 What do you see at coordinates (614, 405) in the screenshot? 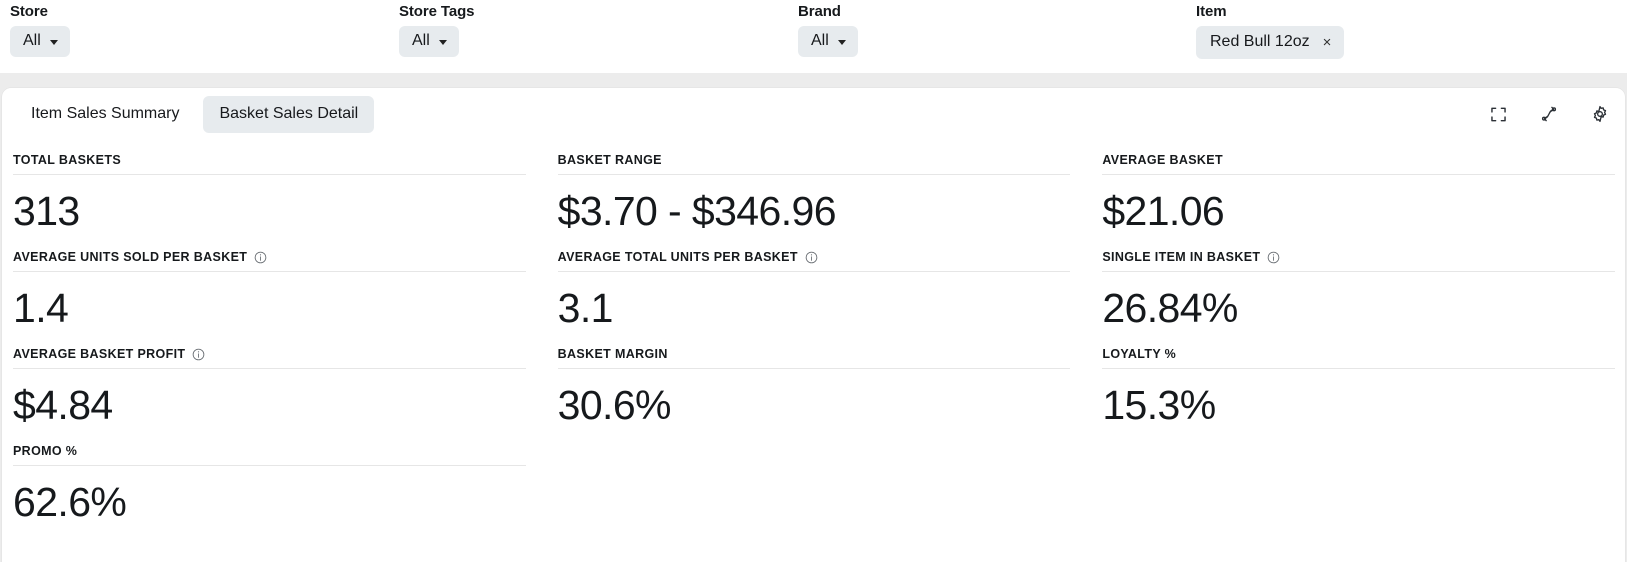
I see `kpi-value-basket-margin: 30.6%` at bounding box center [614, 405].